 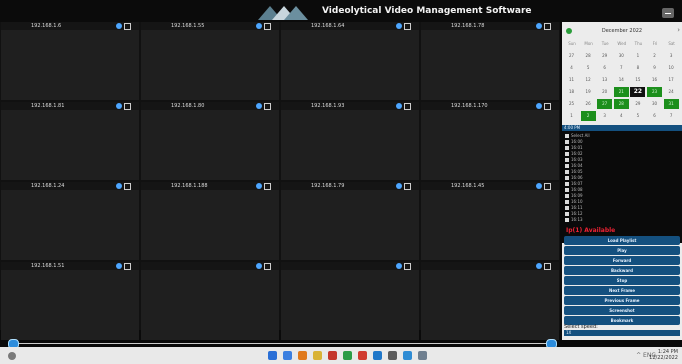 What do you see at coordinates (654, 80) in the screenshot?
I see `calendar-day: 16` at bounding box center [654, 80].